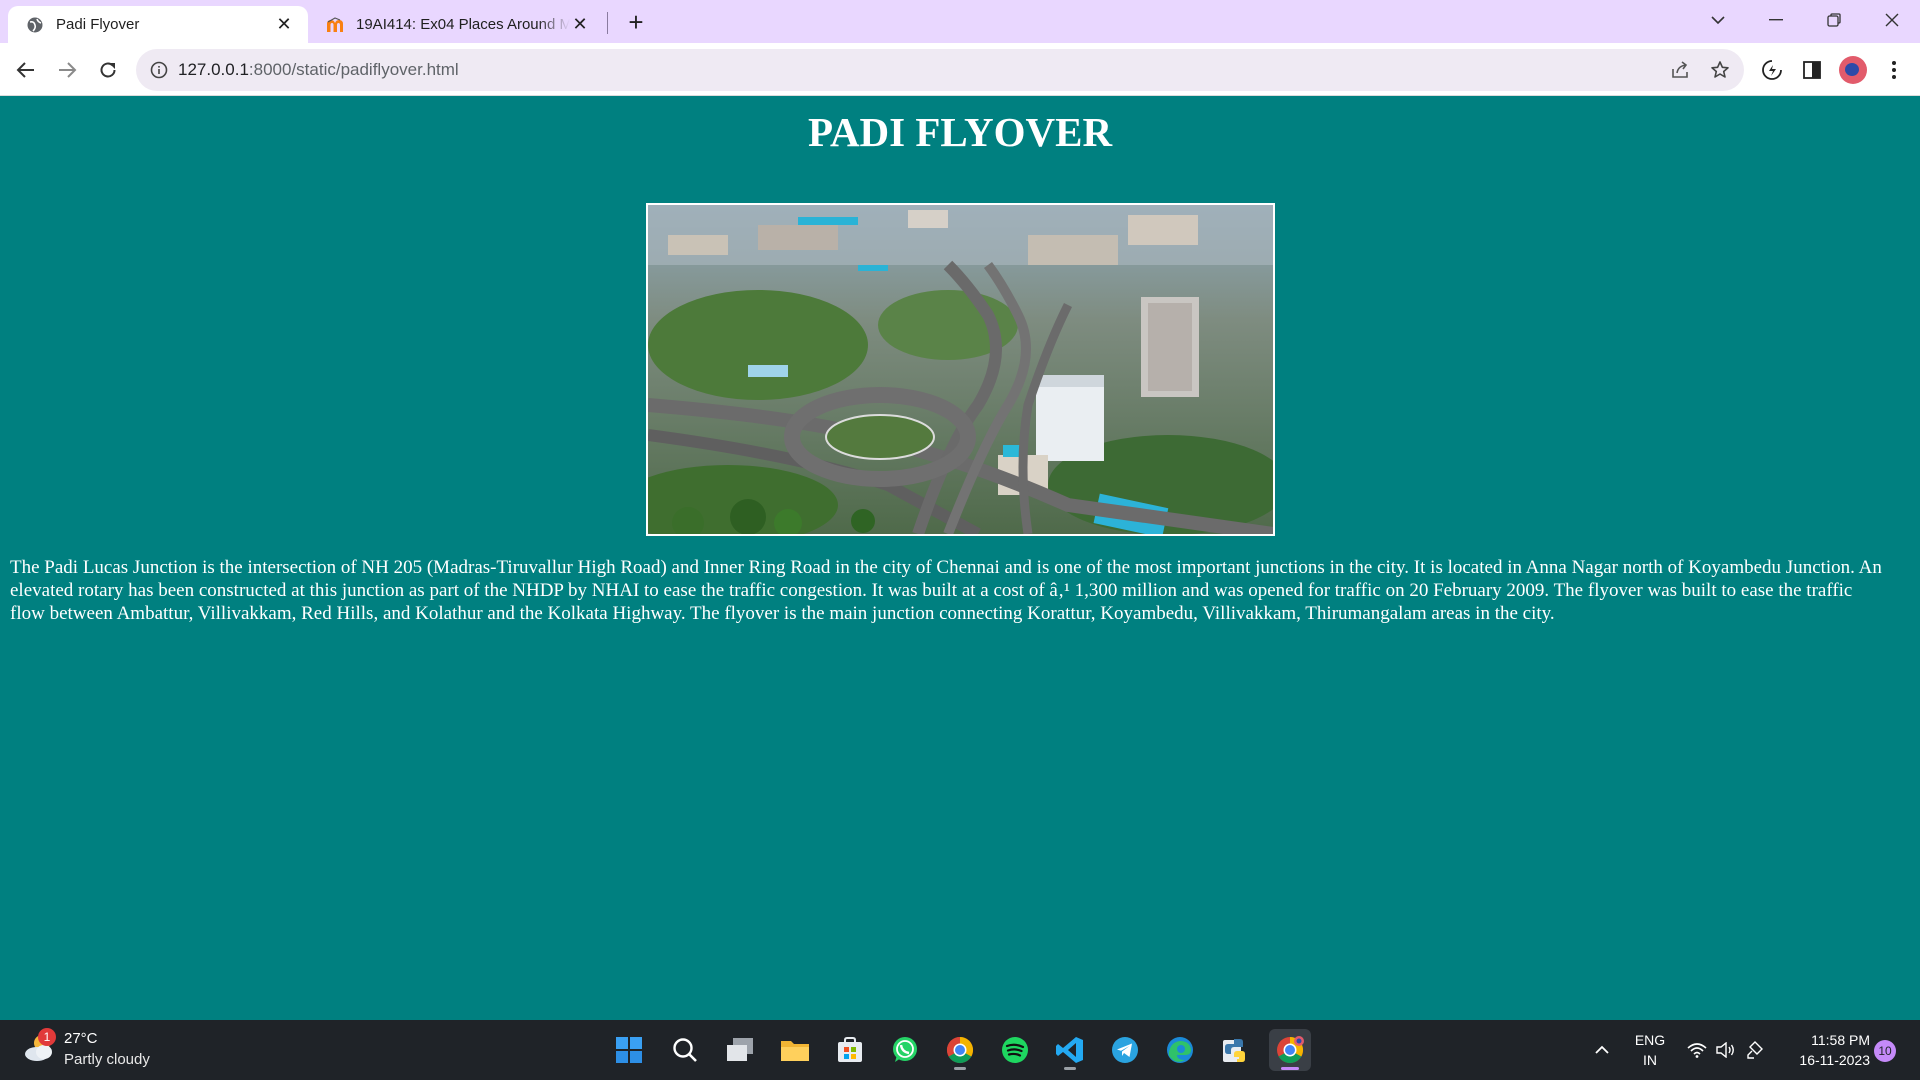  I want to click on globe-icon, so click(35, 25).